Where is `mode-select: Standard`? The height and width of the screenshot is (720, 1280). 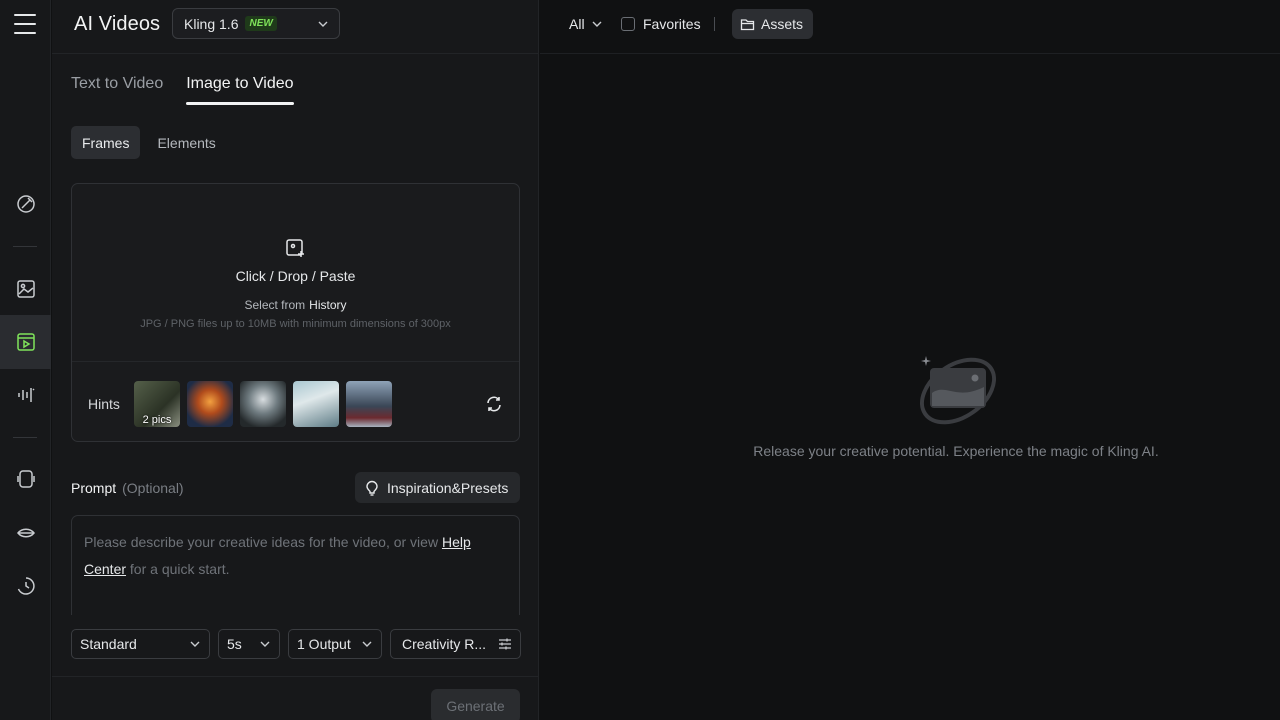 mode-select: Standard is located at coordinates (140, 644).